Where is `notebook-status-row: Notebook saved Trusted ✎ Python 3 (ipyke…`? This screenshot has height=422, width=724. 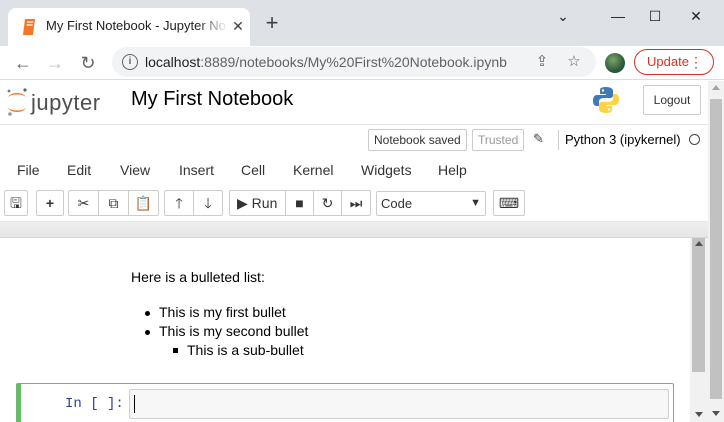
notebook-status-row: Notebook saved Trusted ✎ Python 3 (ipyke… is located at coordinates (354, 140).